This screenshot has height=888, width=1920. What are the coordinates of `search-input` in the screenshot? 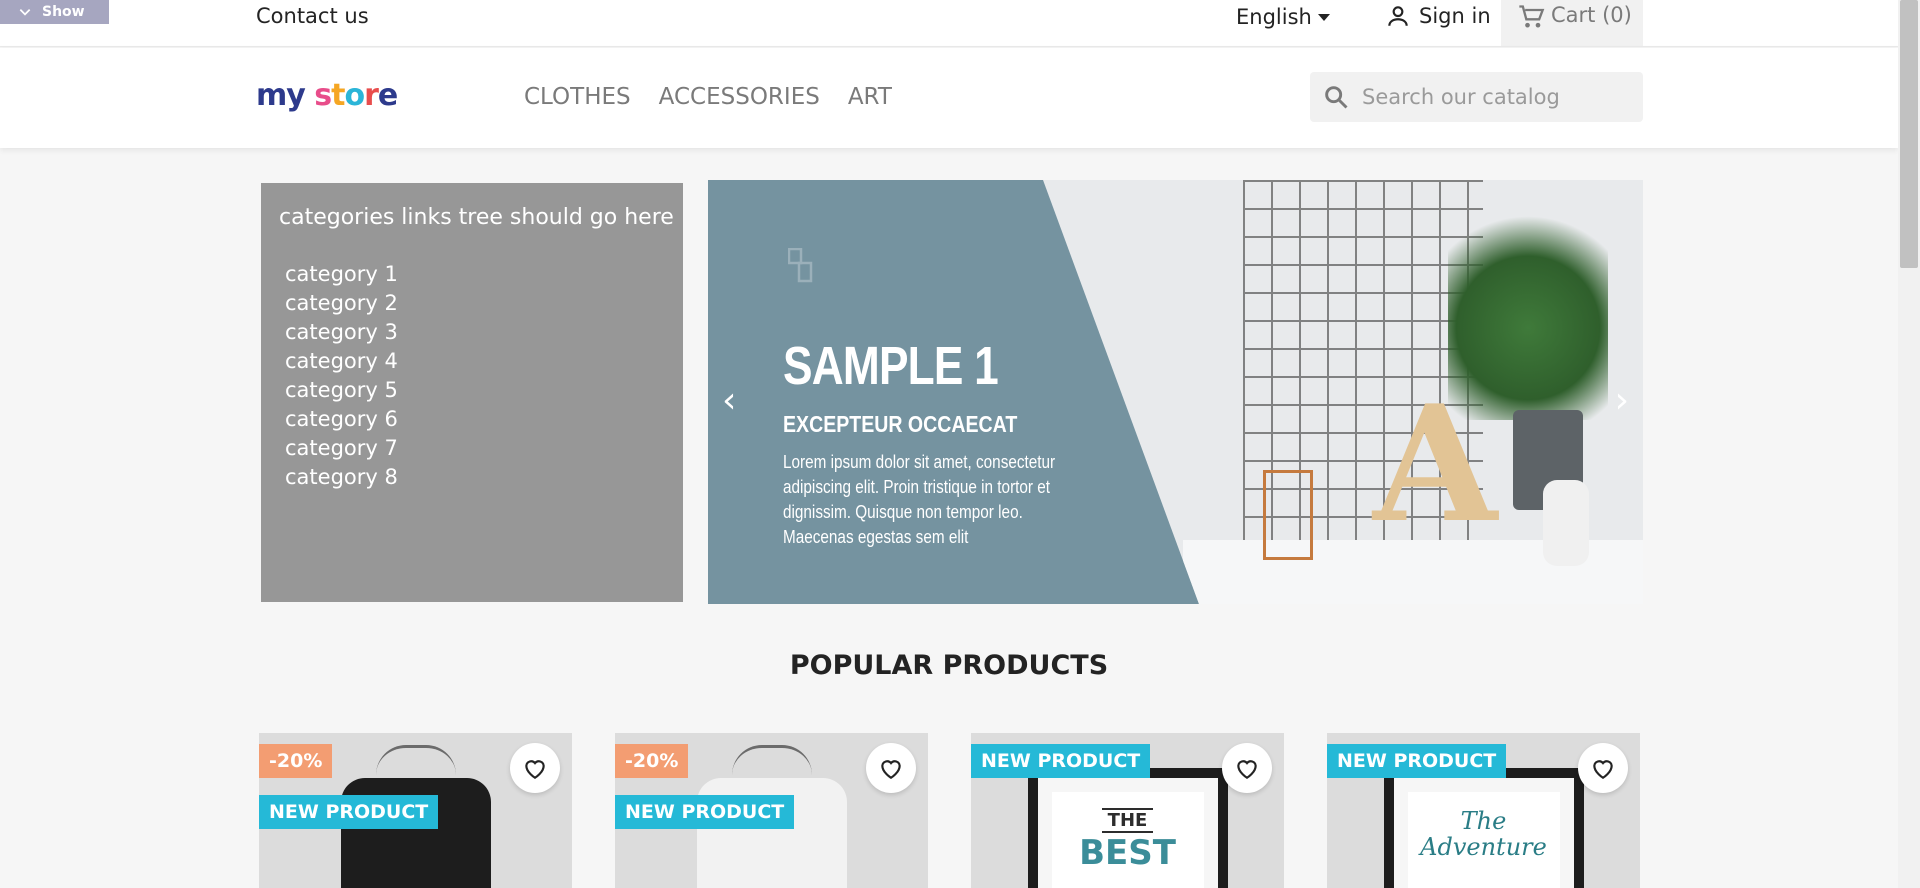 It's located at (1492, 97).